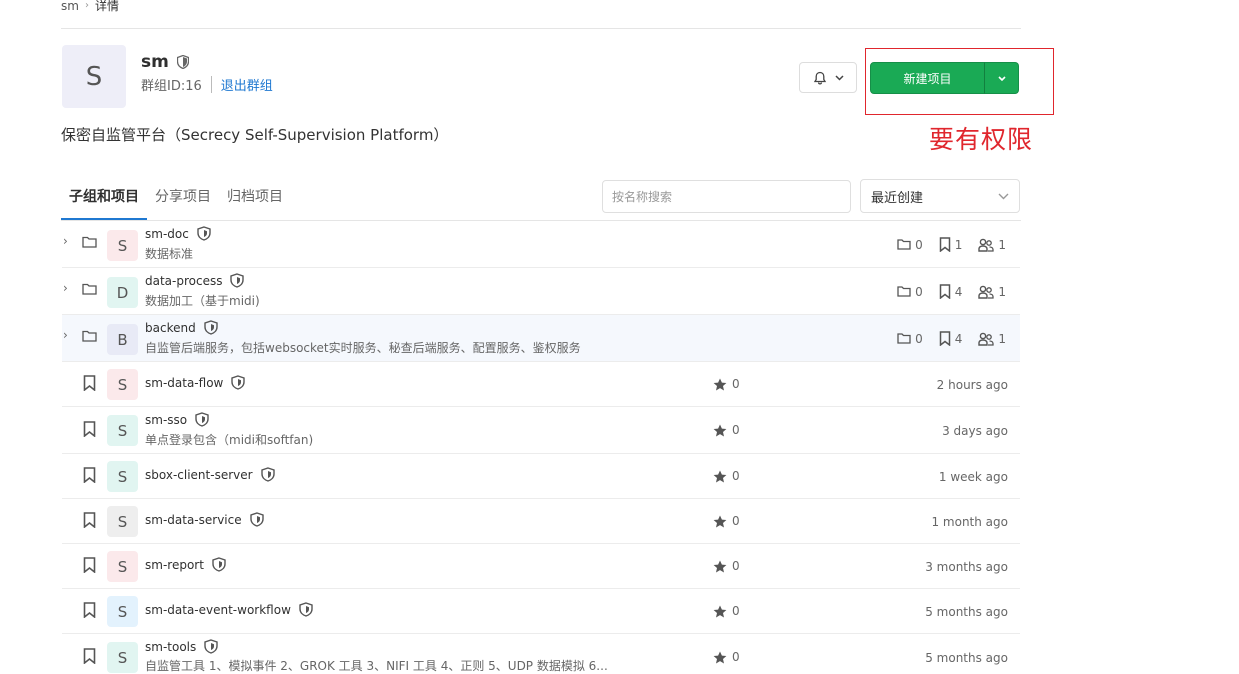  What do you see at coordinates (218, 610) in the screenshot?
I see `project-name: sm-data-event-workflow` at bounding box center [218, 610].